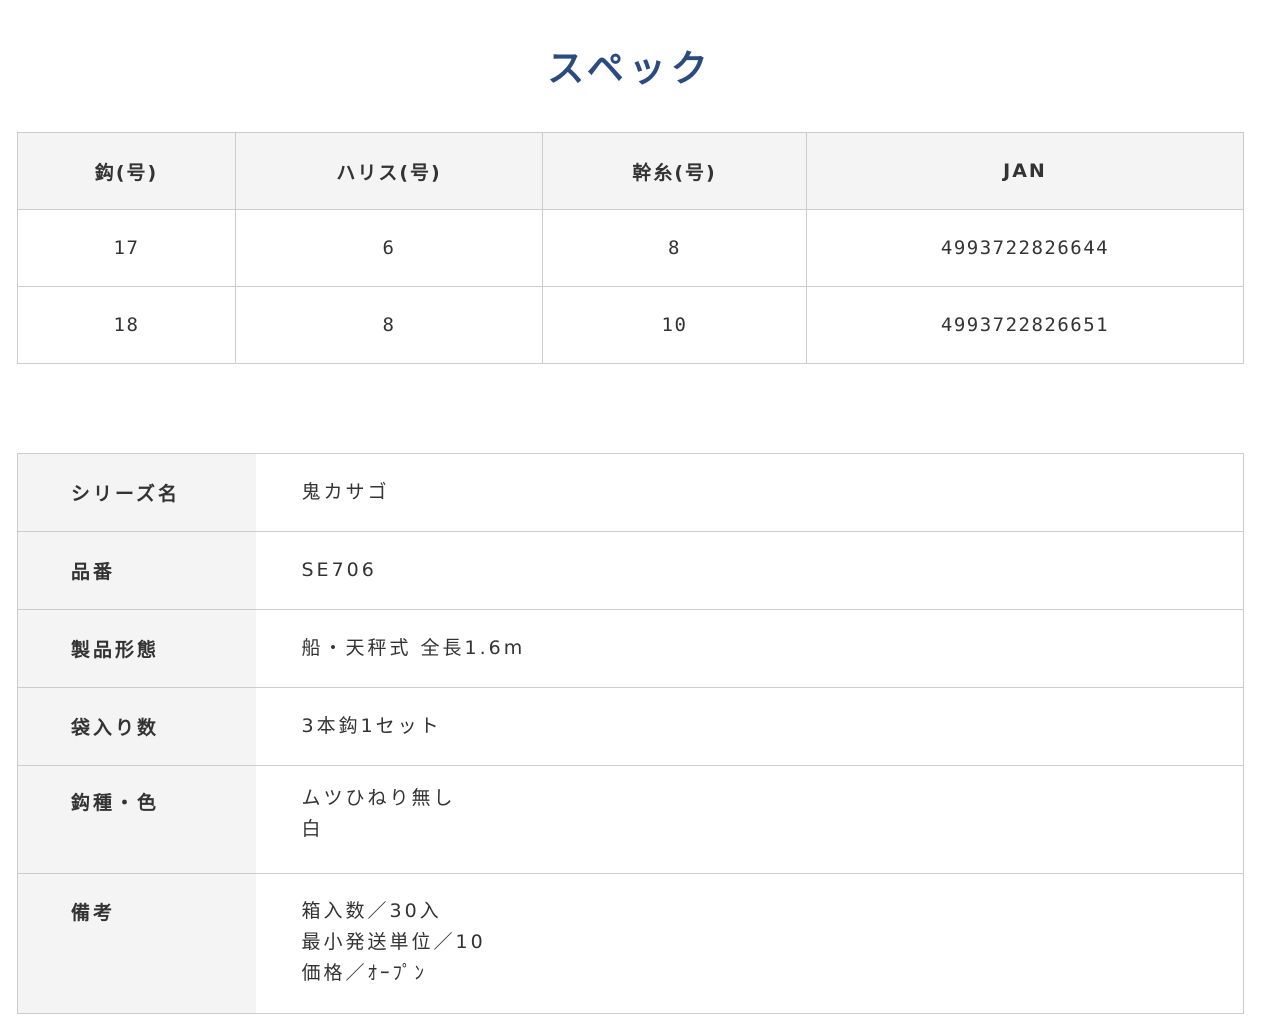 The height and width of the screenshot is (1034, 1268). I want to click on detail-value-line: 価格／ｵｰﾌﾟﾝ, so click(364, 973).